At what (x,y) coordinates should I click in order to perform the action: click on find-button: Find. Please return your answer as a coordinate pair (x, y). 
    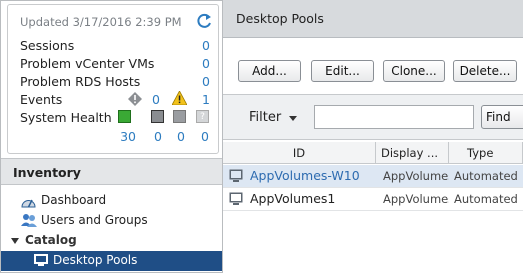
    Looking at the image, I should click on (502, 117).